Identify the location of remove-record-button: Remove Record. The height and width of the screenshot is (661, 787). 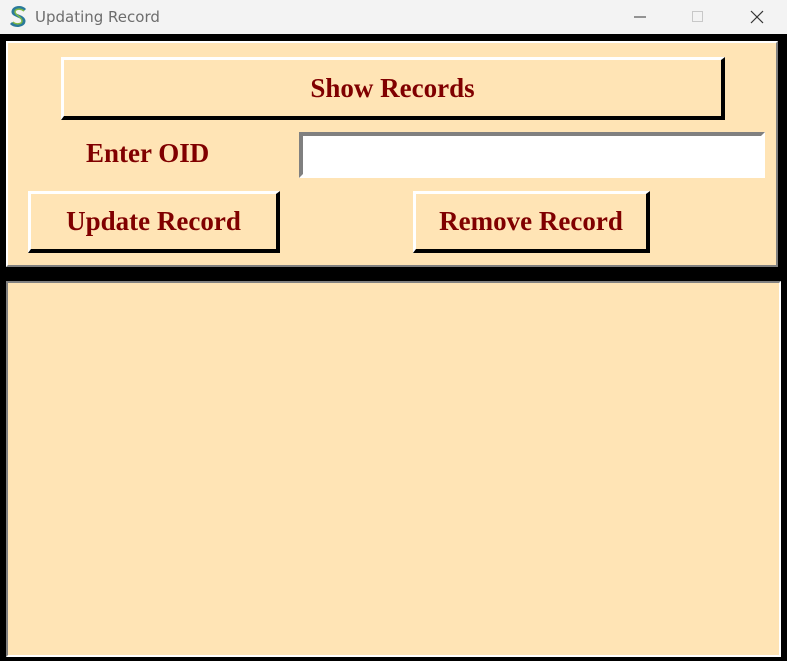
(531, 222).